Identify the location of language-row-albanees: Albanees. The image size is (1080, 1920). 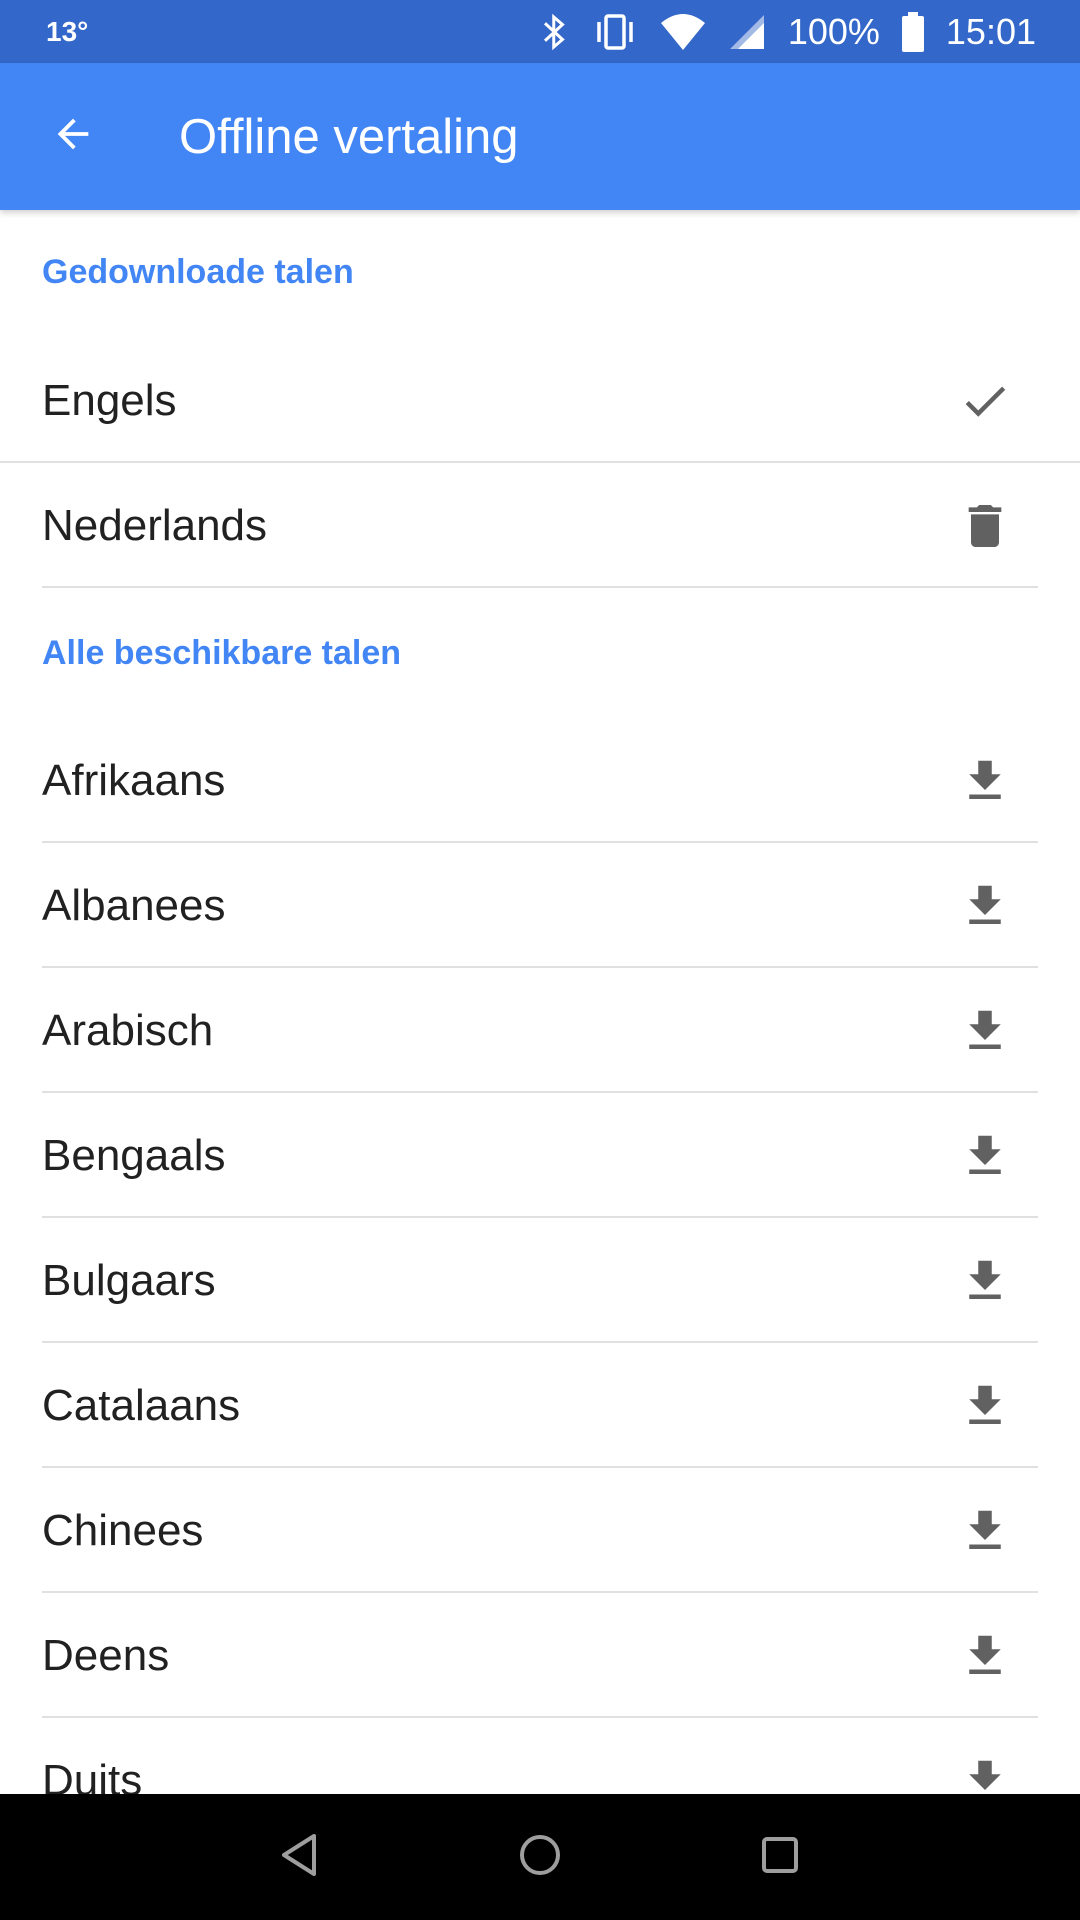
(540, 905).